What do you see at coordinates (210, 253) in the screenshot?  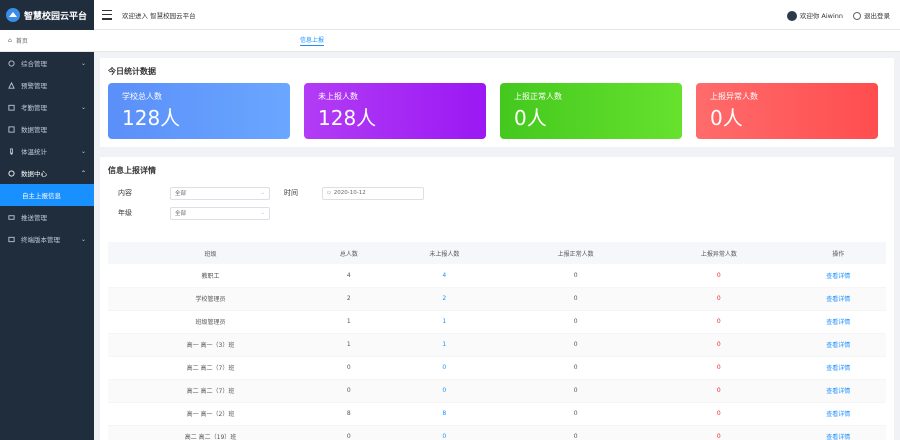 I see `column-header: 班级` at bounding box center [210, 253].